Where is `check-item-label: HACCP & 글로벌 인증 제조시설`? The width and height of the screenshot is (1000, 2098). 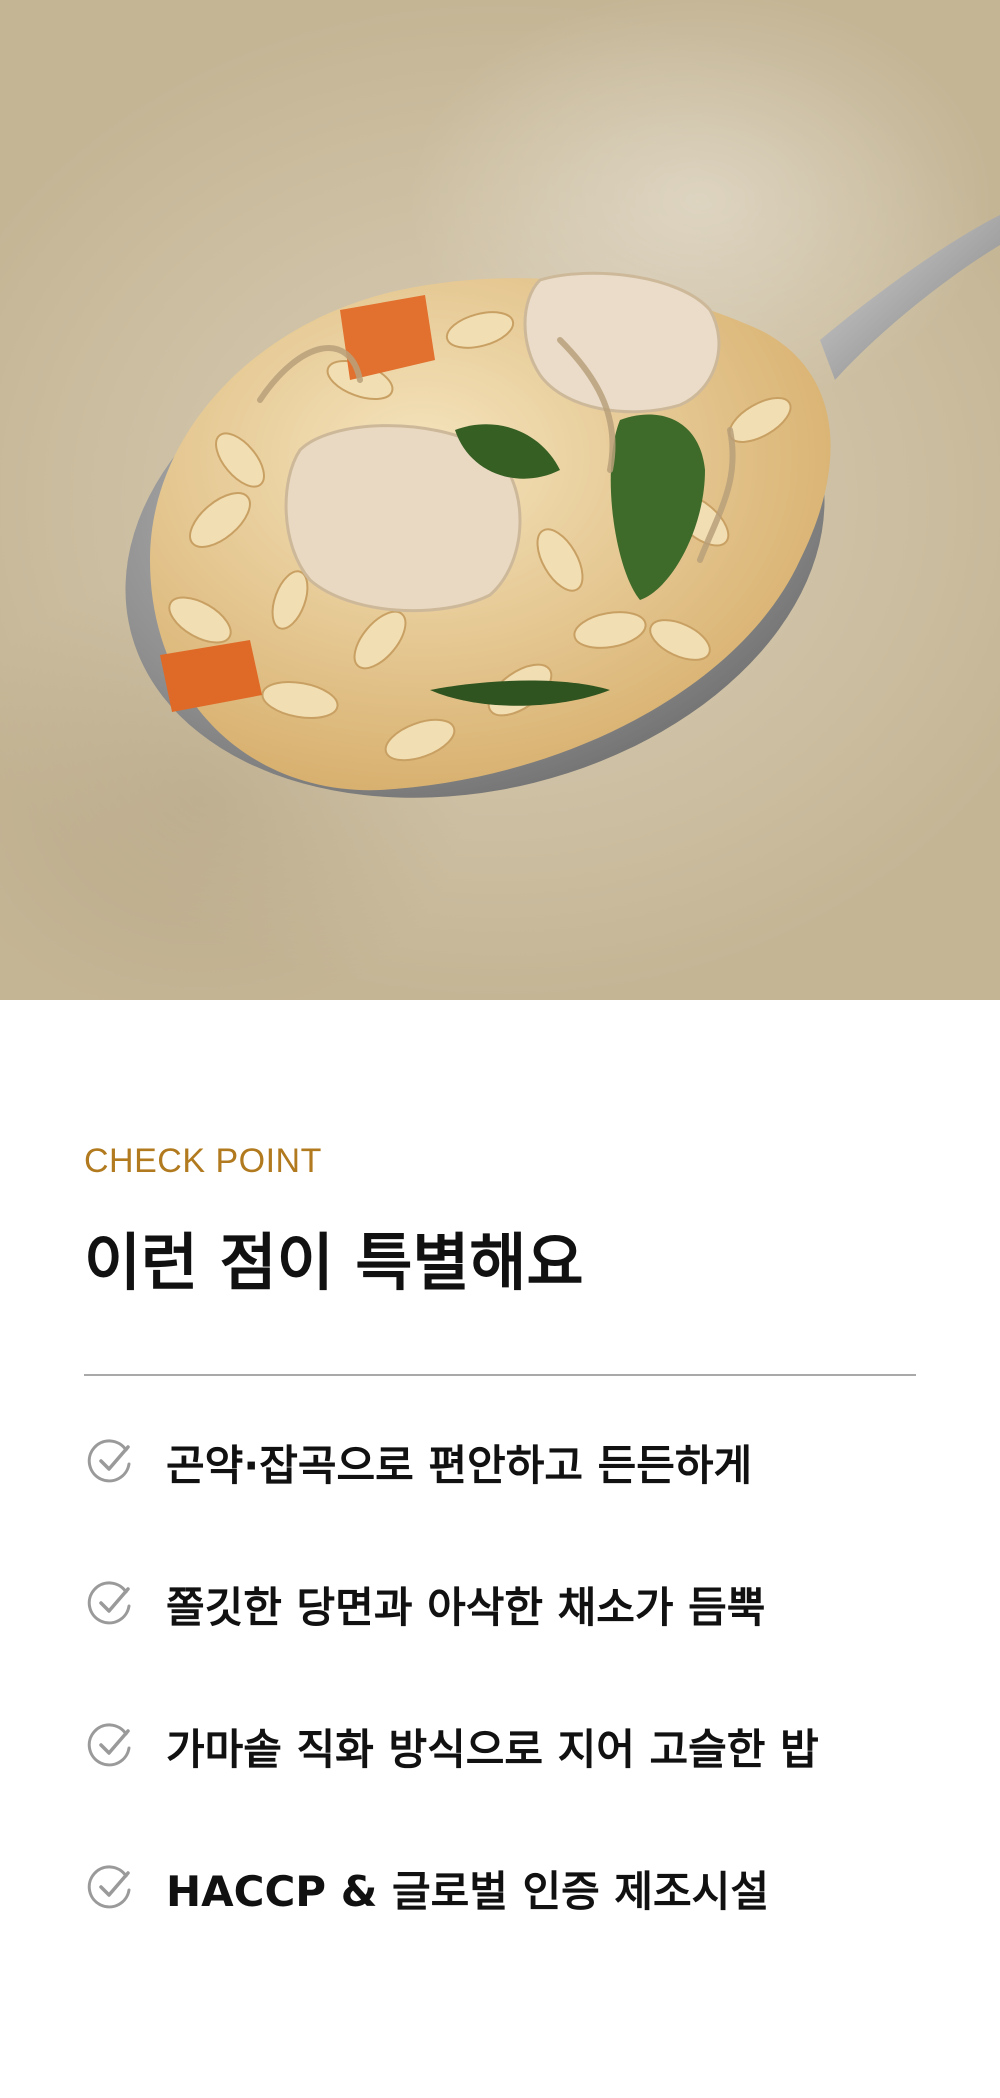 check-item-label: HACCP & 글로벌 인증 제조시설 is located at coordinates (467, 1891).